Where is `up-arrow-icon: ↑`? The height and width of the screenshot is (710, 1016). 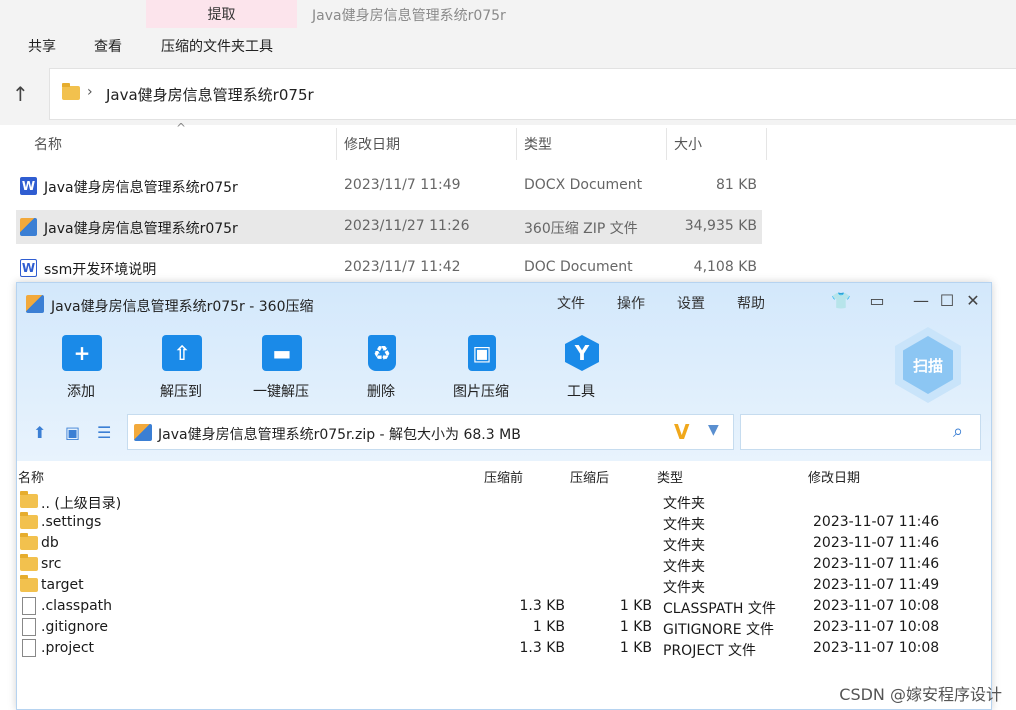 up-arrow-icon: ↑ is located at coordinates (20, 94).